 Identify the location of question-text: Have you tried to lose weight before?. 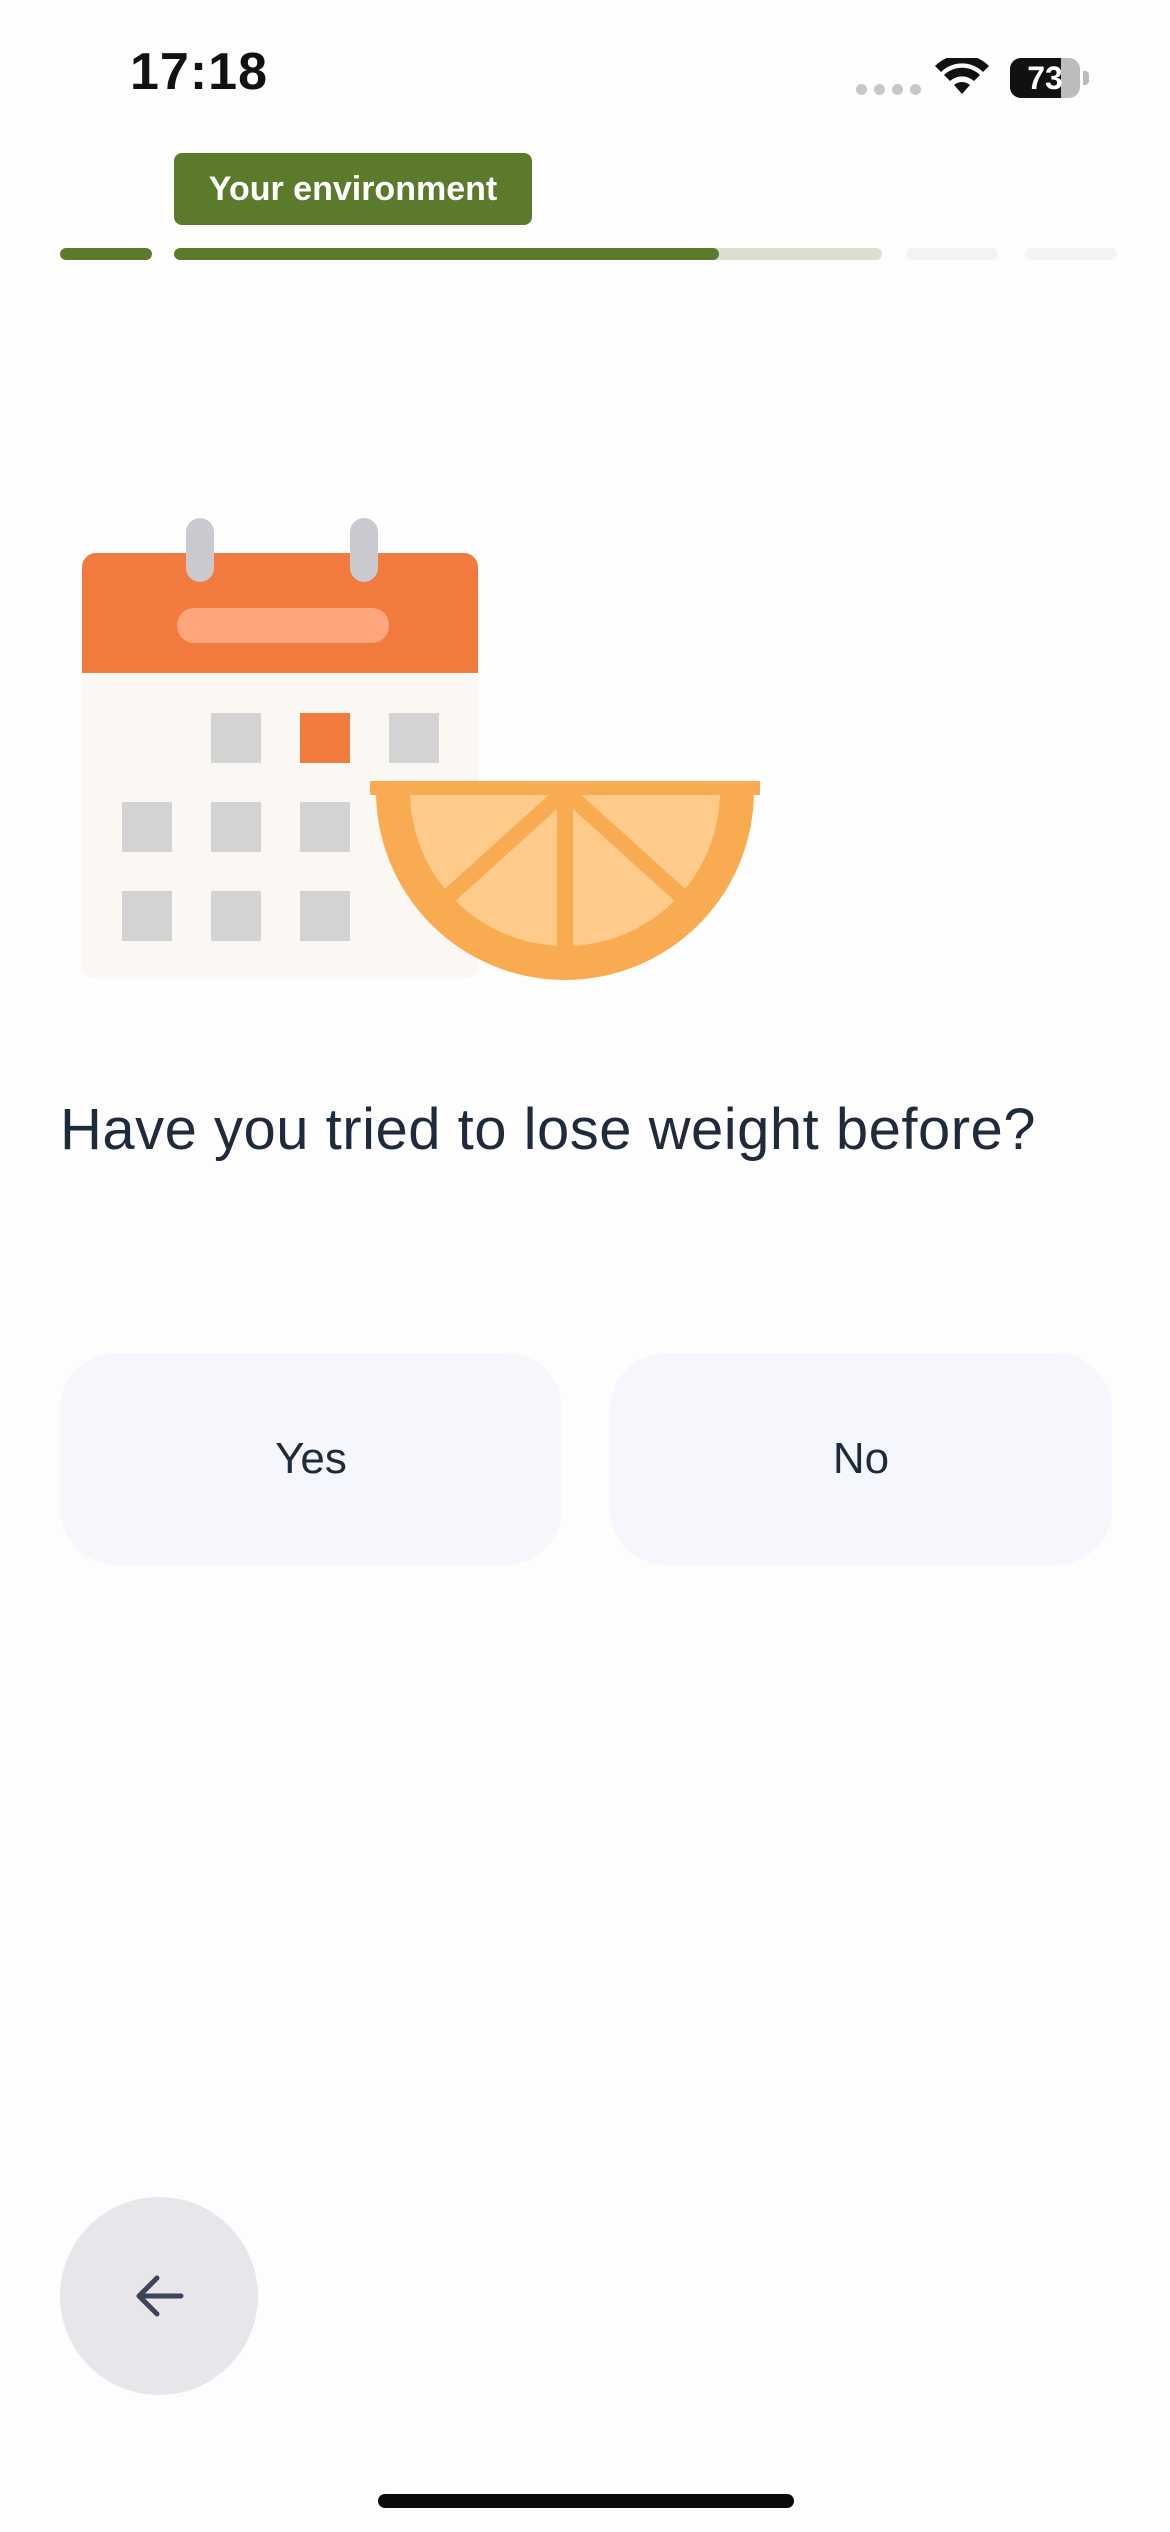
(548, 1129).